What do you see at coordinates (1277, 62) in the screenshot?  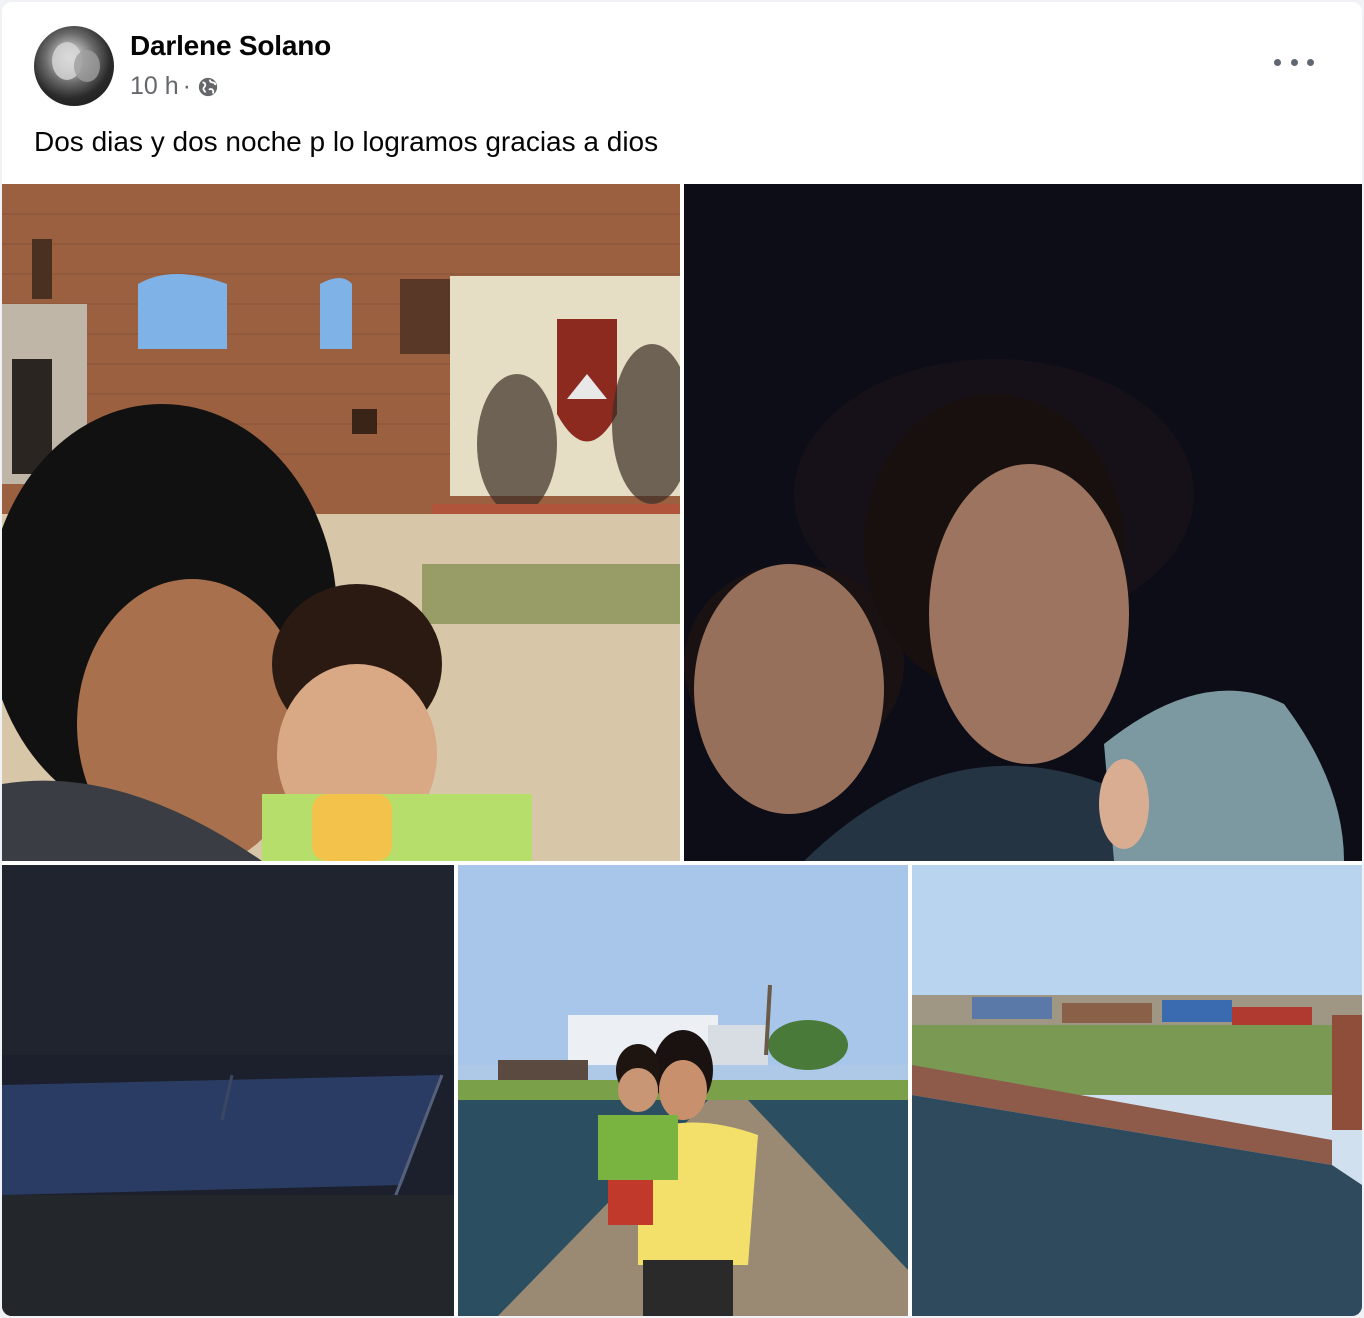 I see `more-horizontal-icon` at bounding box center [1277, 62].